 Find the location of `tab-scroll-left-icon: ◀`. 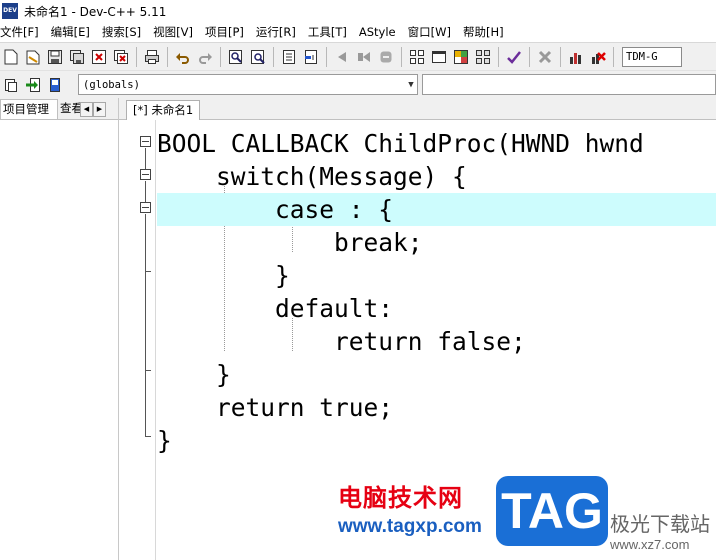

tab-scroll-left-icon: ◀ is located at coordinates (86, 109).